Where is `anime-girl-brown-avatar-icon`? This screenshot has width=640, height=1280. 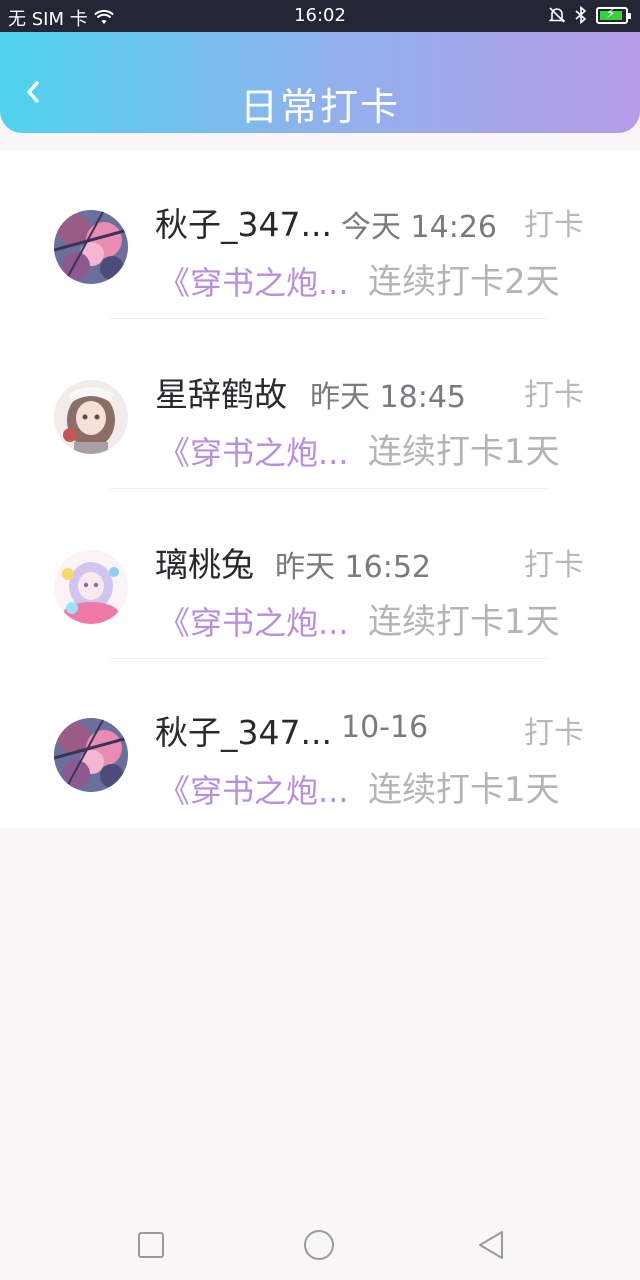 anime-girl-brown-avatar-icon is located at coordinates (91, 417).